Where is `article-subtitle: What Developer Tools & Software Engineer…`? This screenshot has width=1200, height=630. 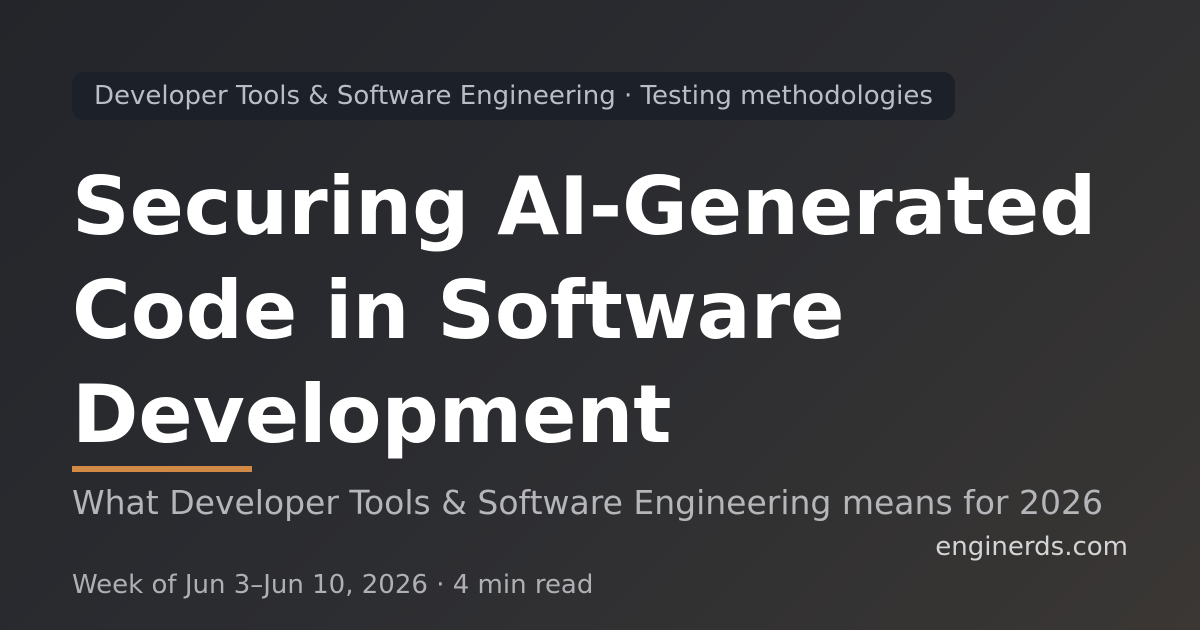
article-subtitle: What Developer Tools & Software Engineer… is located at coordinates (587, 502).